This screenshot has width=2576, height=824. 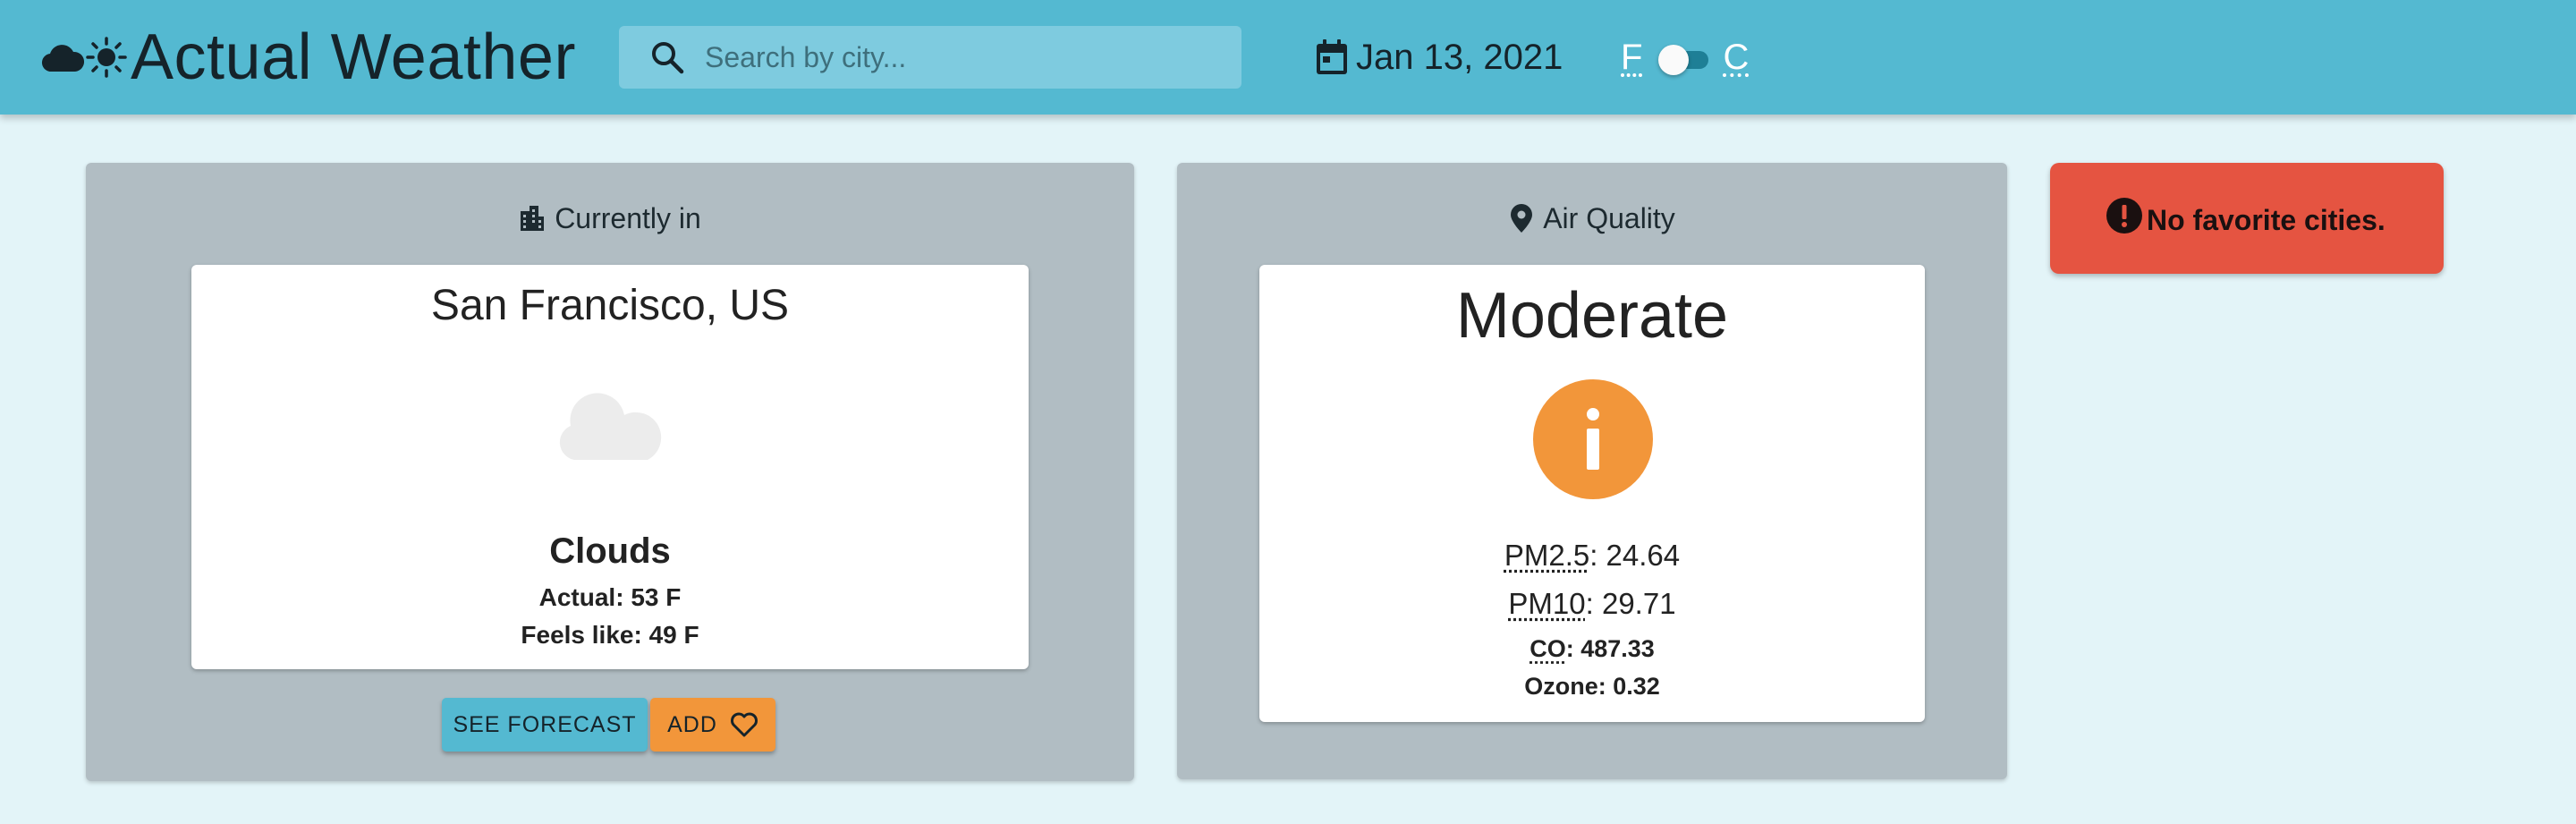 I want to click on pm10-label: PM10, so click(x=1547, y=603).